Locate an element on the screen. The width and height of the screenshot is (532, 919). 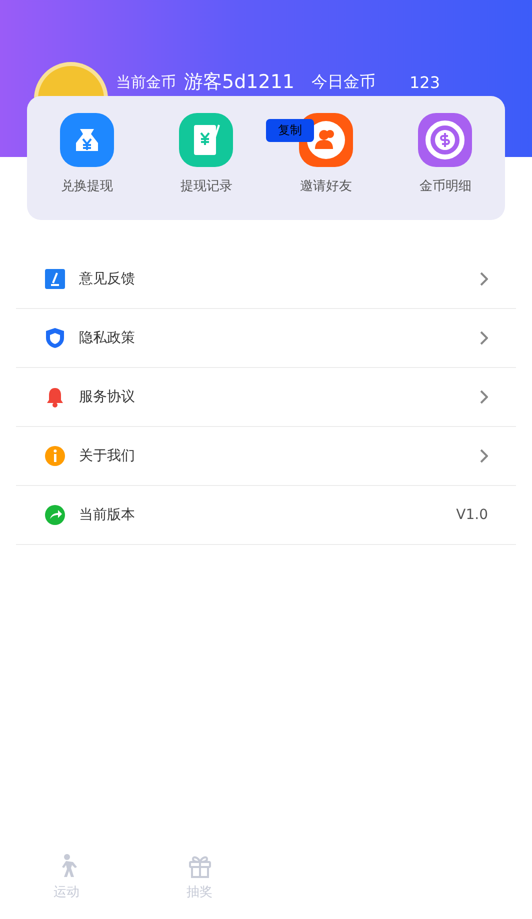
version-value: V1.0 is located at coordinates (472, 515).